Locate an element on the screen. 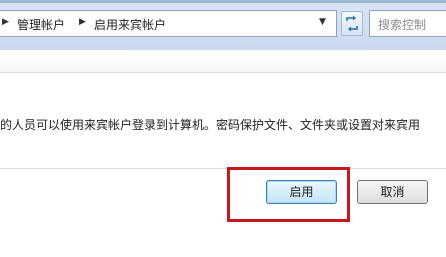 The width and height of the screenshot is (446, 257). refresh-button is located at coordinates (352, 23).